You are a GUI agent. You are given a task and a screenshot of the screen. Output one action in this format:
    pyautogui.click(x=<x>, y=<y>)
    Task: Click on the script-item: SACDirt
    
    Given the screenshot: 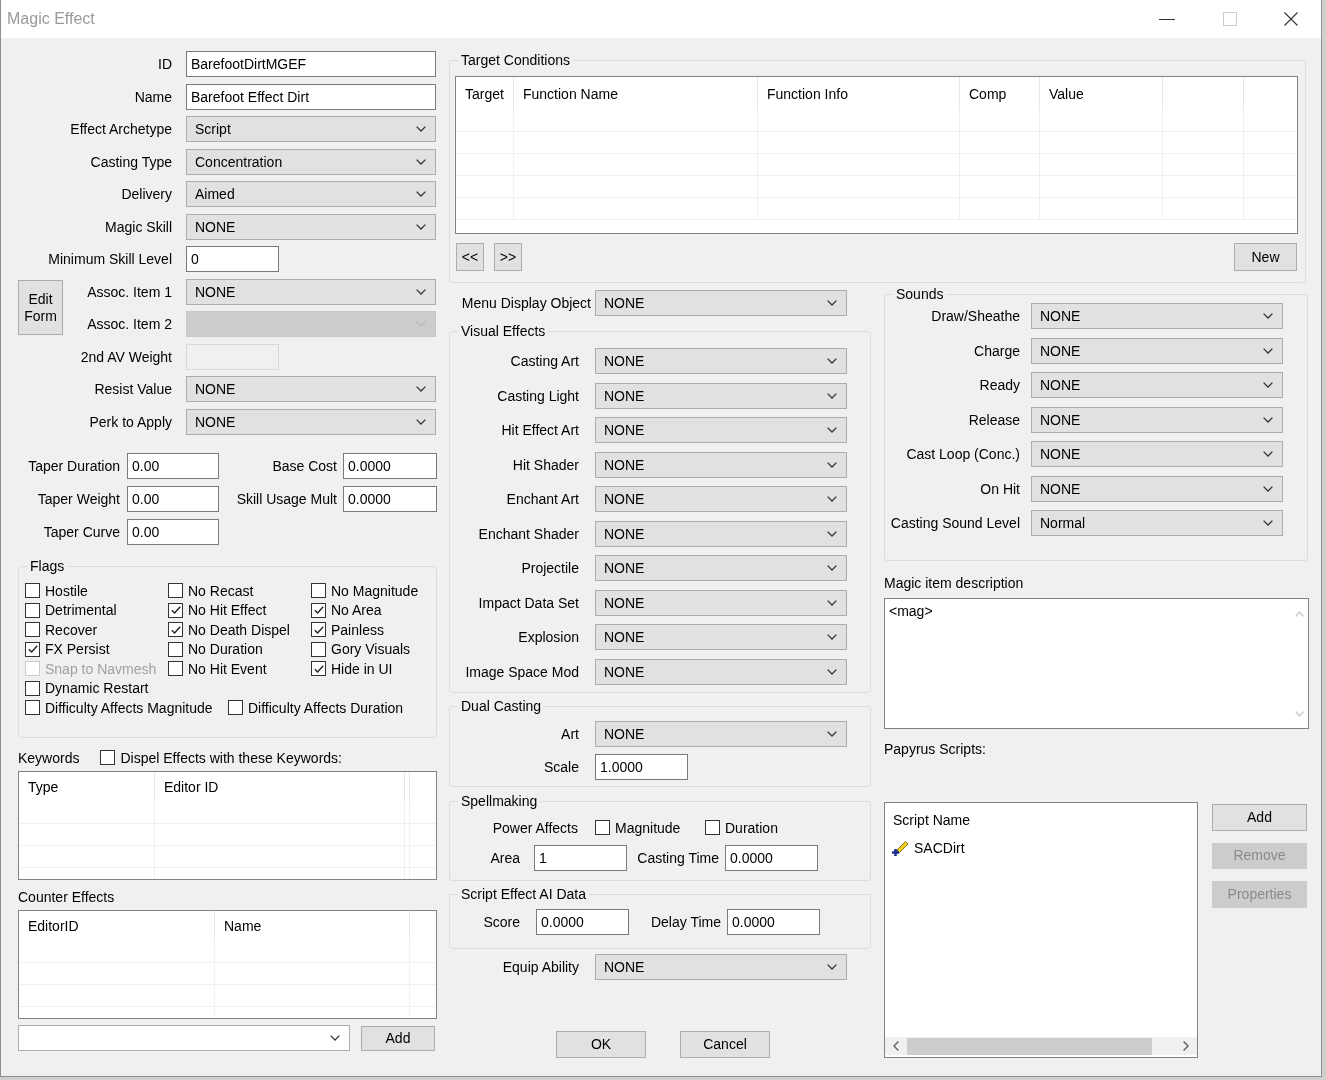 What is the action you would take?
    pyautogui.click(x=925, y=848)
    